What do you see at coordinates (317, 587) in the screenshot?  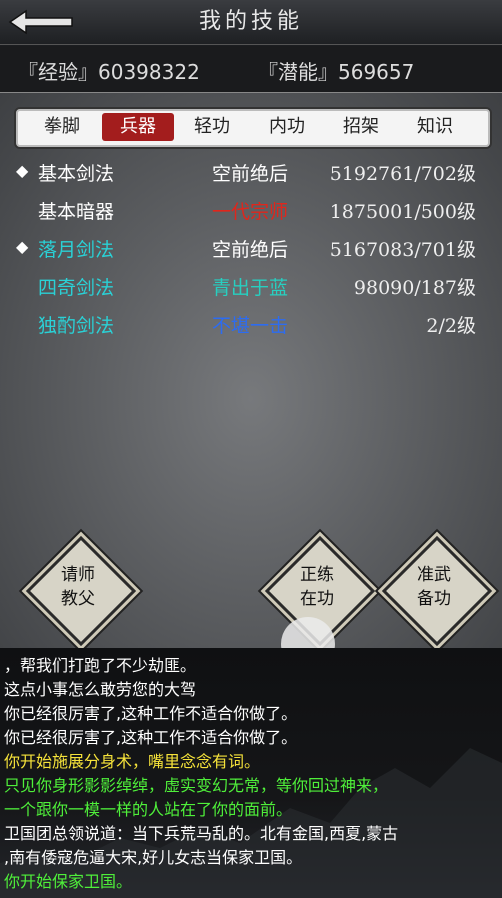 I see `practice-button-label: 正练 在功` at bounding box center [317, 587].